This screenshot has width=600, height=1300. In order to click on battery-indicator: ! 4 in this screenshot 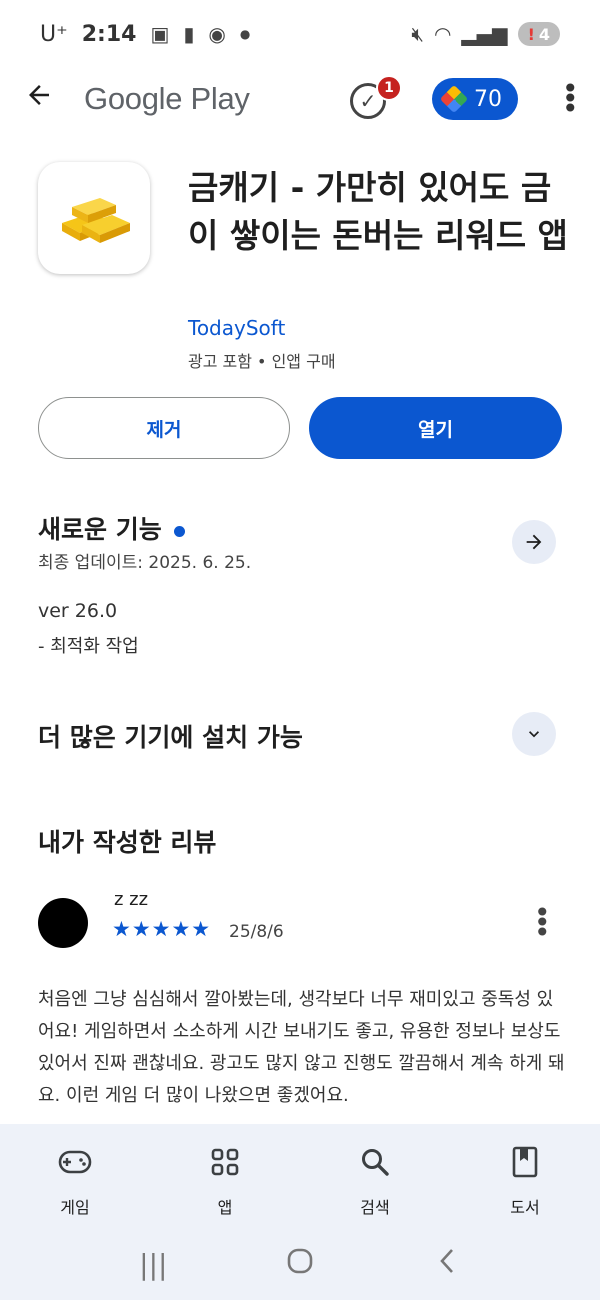, I will do `click(538, 34)`.